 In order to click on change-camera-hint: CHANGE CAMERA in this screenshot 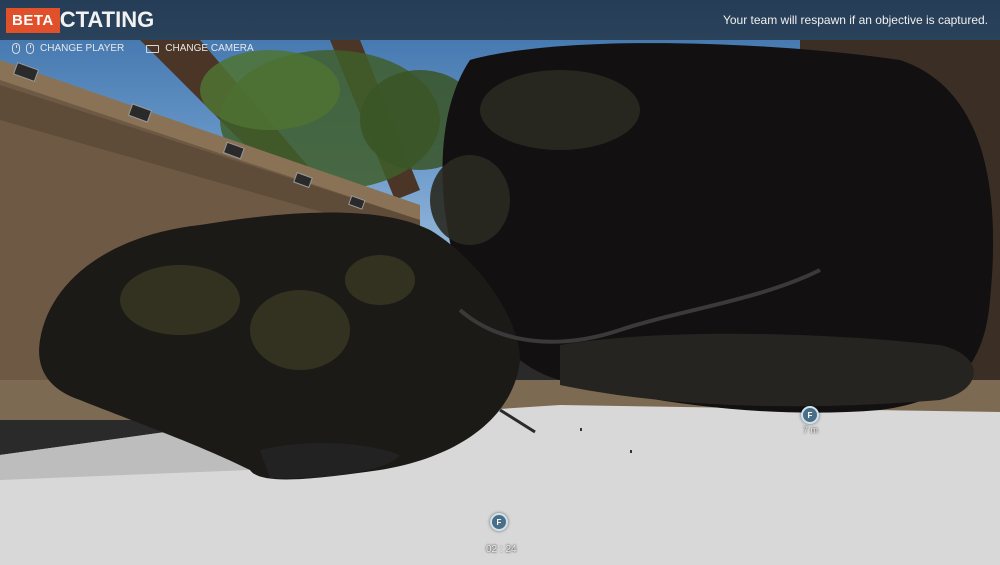, I will do `click(209, 48)`.